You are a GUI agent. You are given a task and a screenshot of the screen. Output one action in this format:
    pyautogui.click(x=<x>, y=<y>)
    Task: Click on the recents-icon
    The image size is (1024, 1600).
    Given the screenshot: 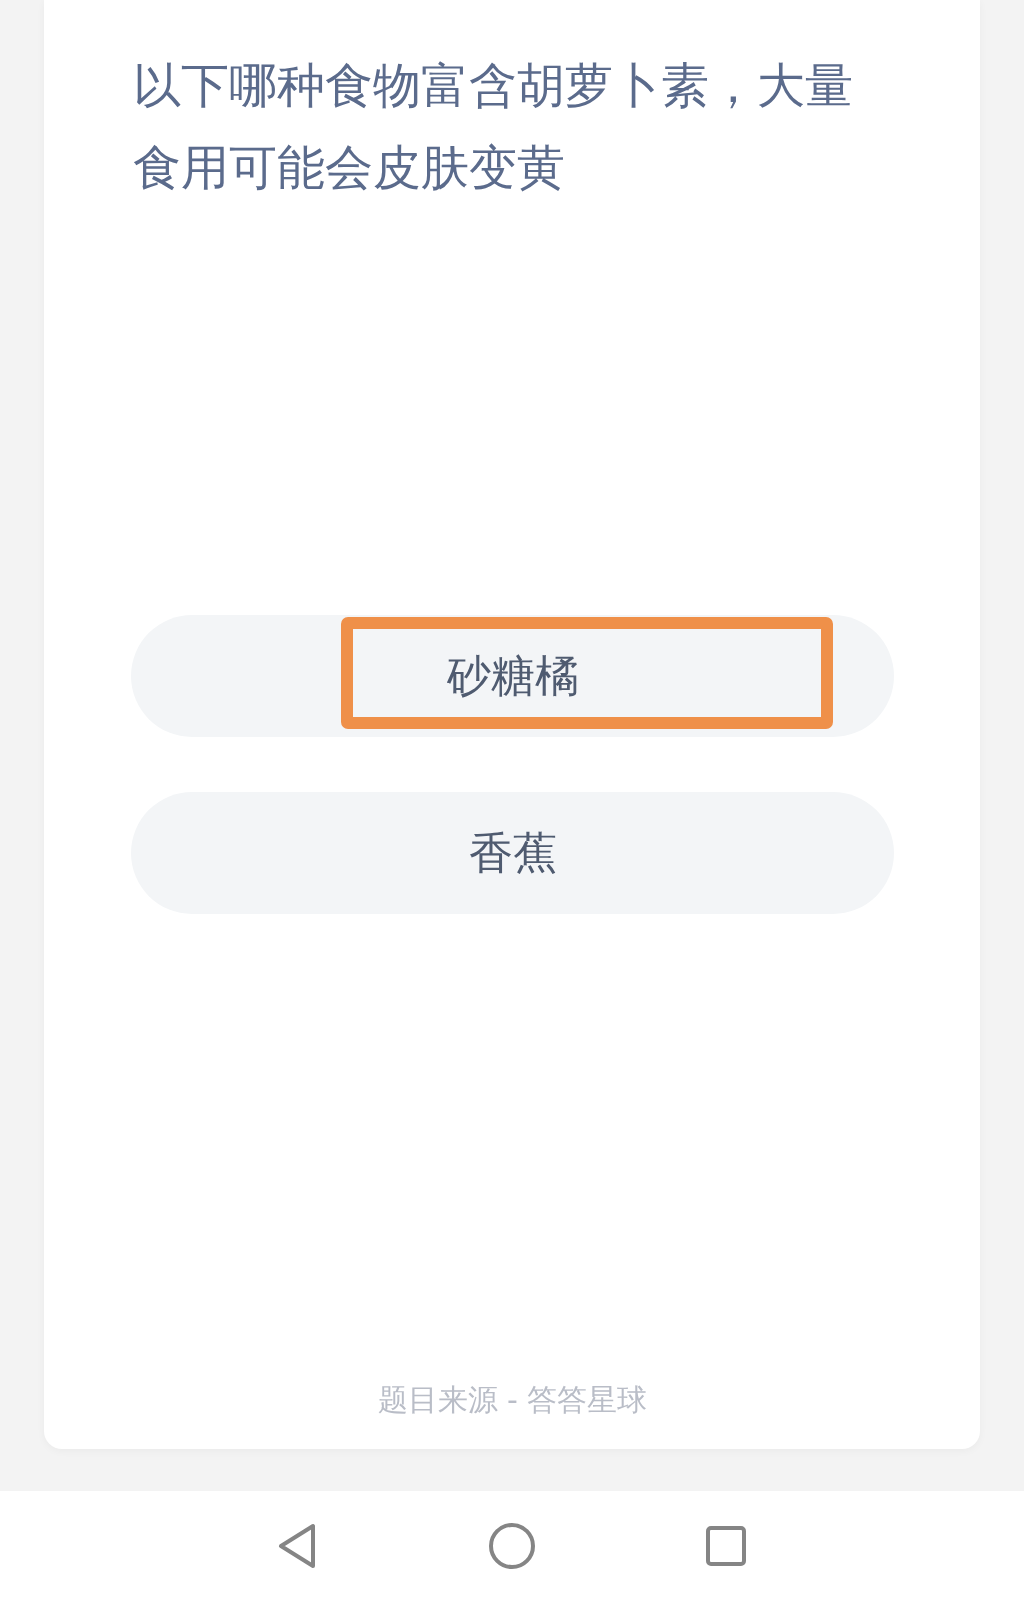 What is the action you would take?
    pyautogui.click(x=726, y=1545)
    